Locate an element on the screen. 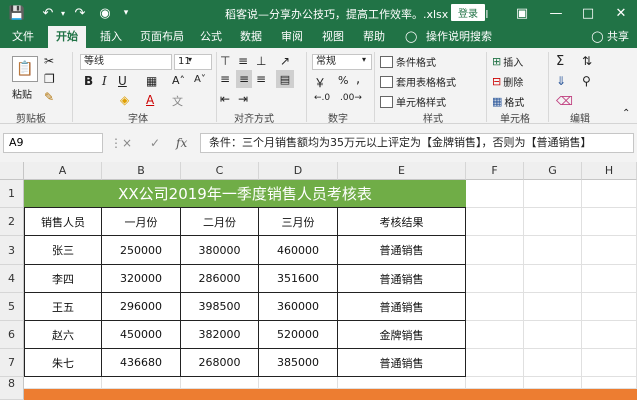  table-cell: 赵六 is located at coordinates (63, 335).